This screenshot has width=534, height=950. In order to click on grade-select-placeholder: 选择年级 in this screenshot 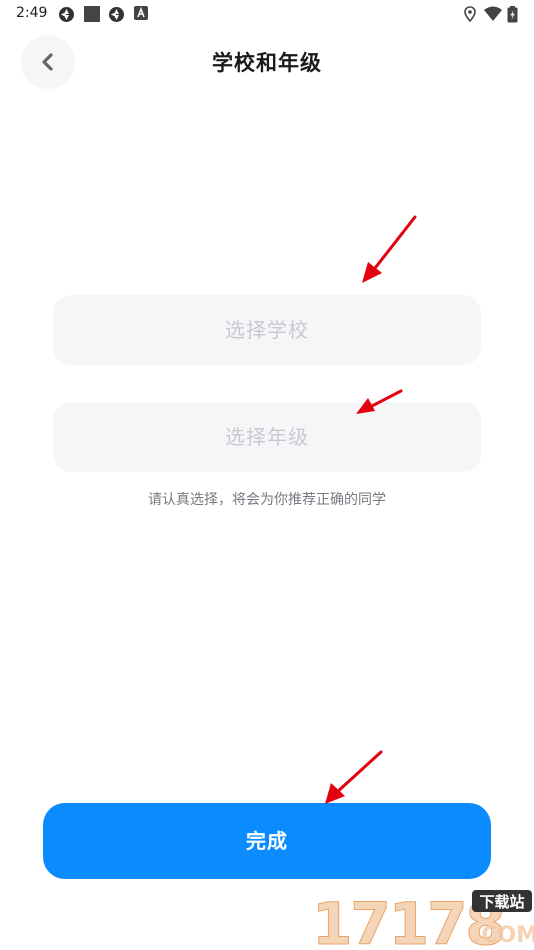, I will do `click(267, 437)`.